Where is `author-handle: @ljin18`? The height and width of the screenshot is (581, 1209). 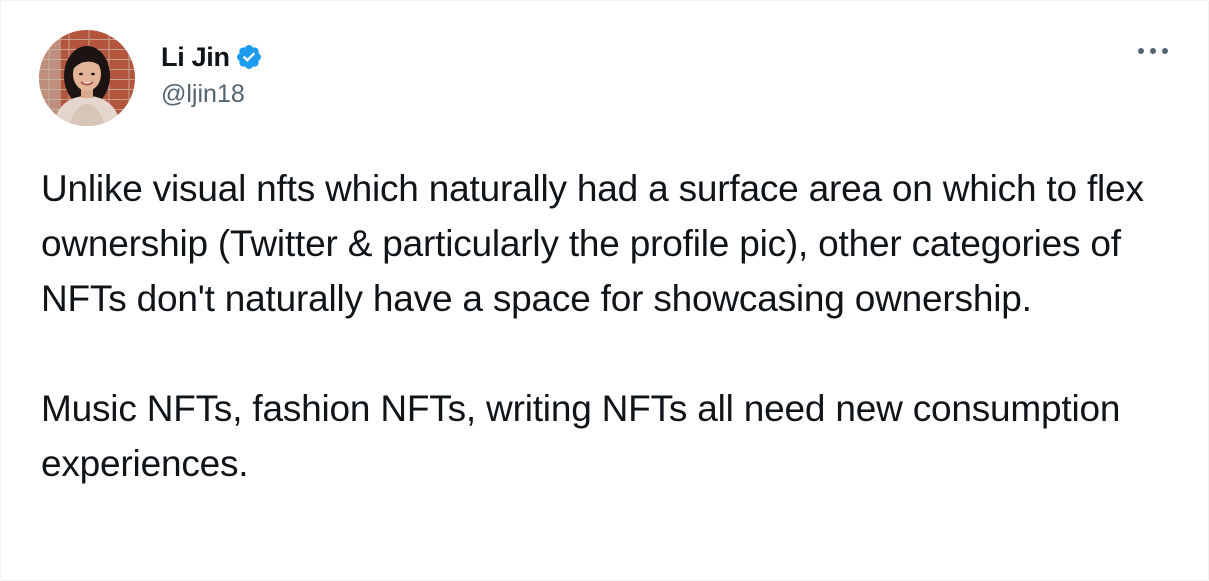
author-handle: @ljin18 is located at coordinates (212, 94).